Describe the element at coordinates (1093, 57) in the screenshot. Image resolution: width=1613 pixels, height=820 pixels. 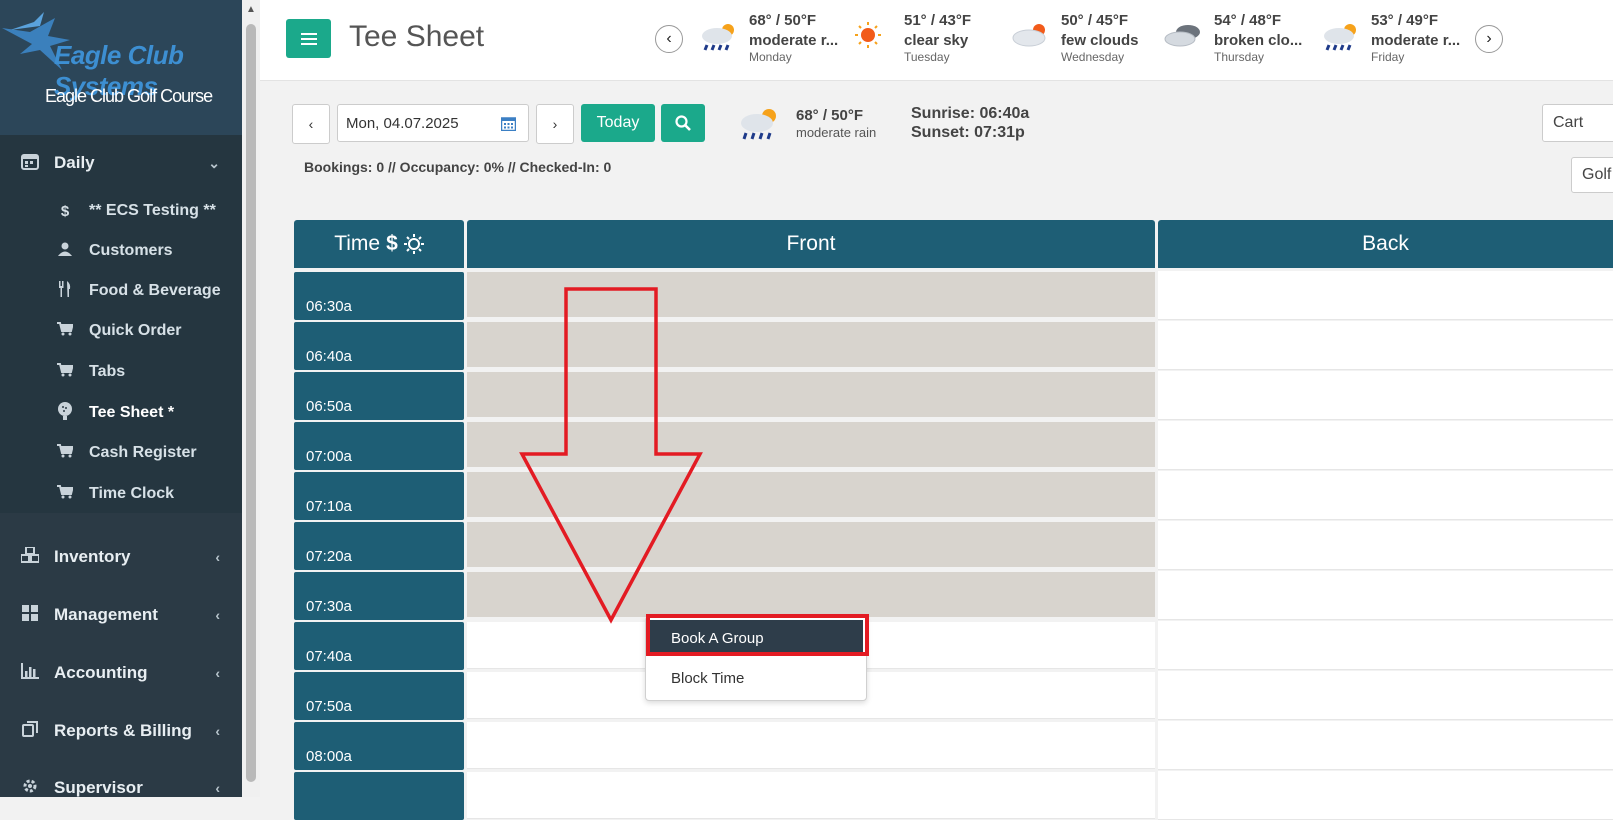
I see `forecast-day: Wednesday` at that location.